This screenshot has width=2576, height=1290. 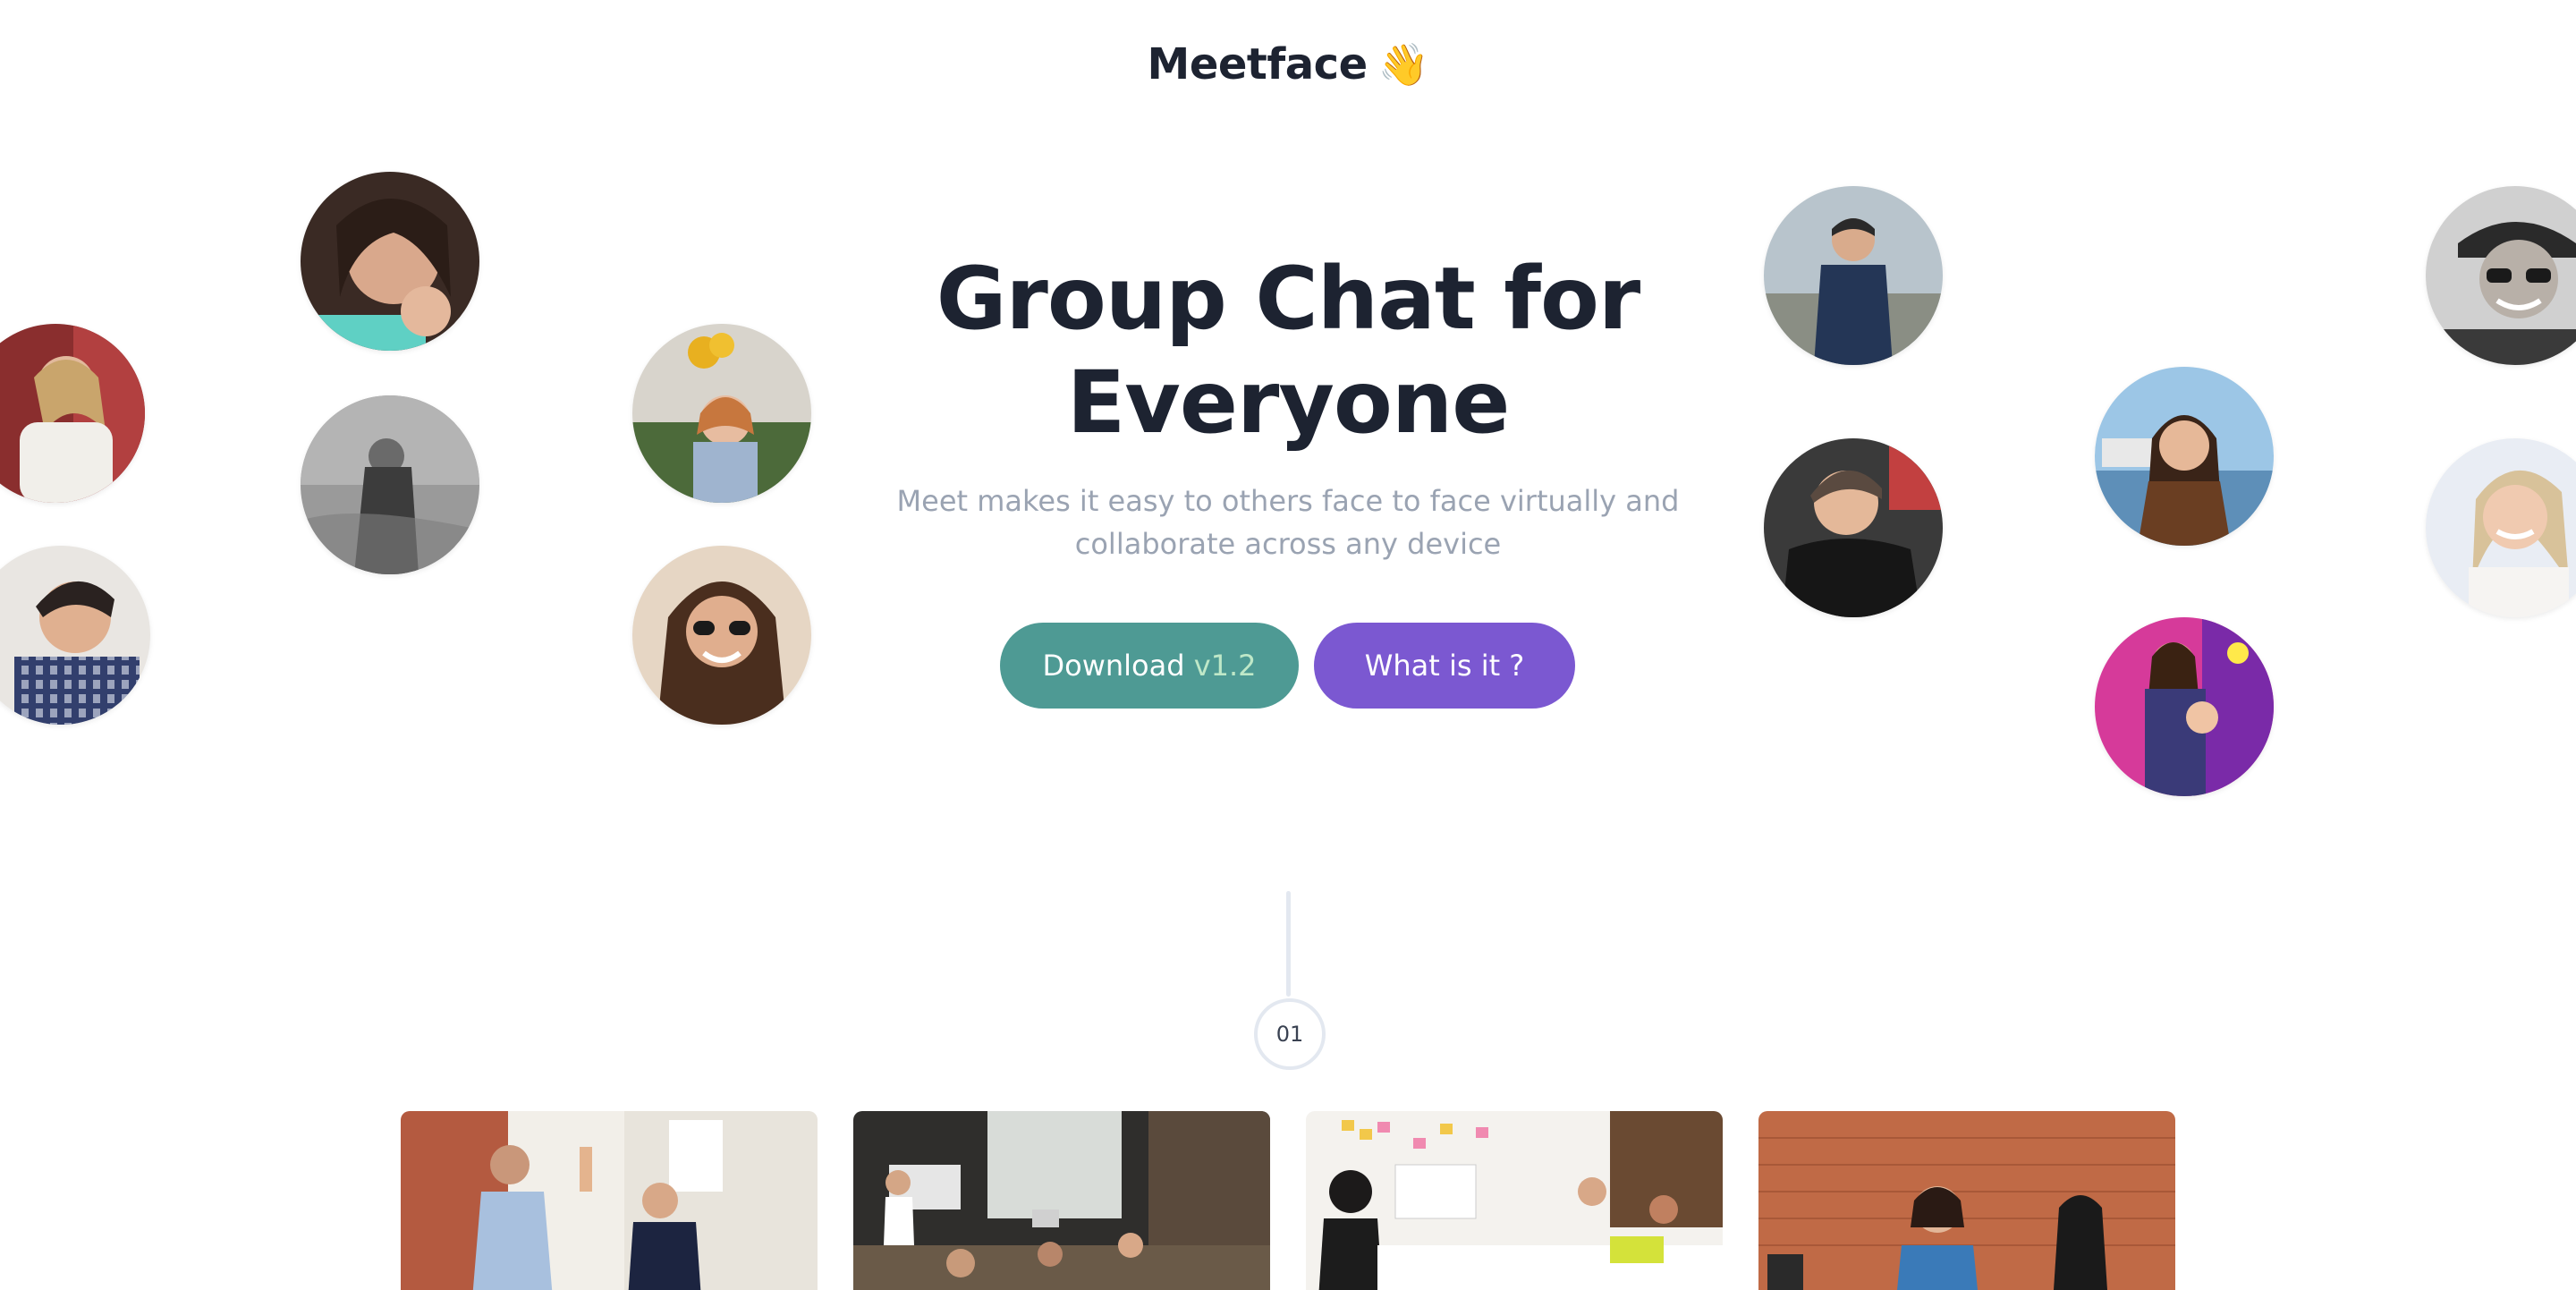 I want to click on download-label: Download, so click(x=1113, y=666).